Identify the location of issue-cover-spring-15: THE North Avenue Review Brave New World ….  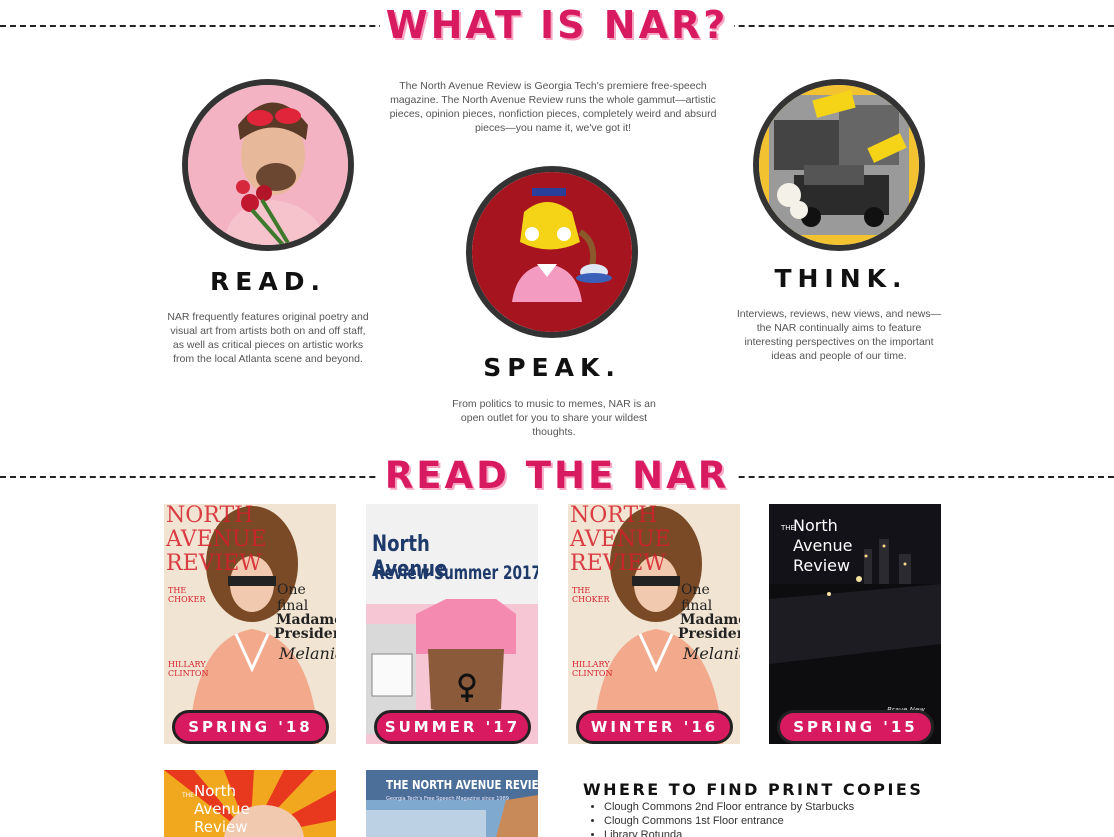
(855, 624).